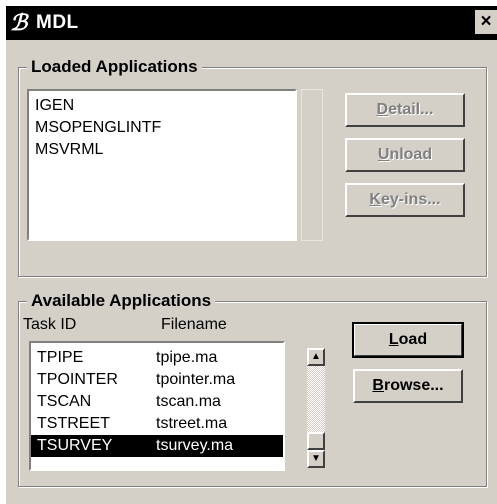 This screenshot has height=504, width=497. I want to click on table-row: TPIPE tpipe.ma, so click(157, 358).